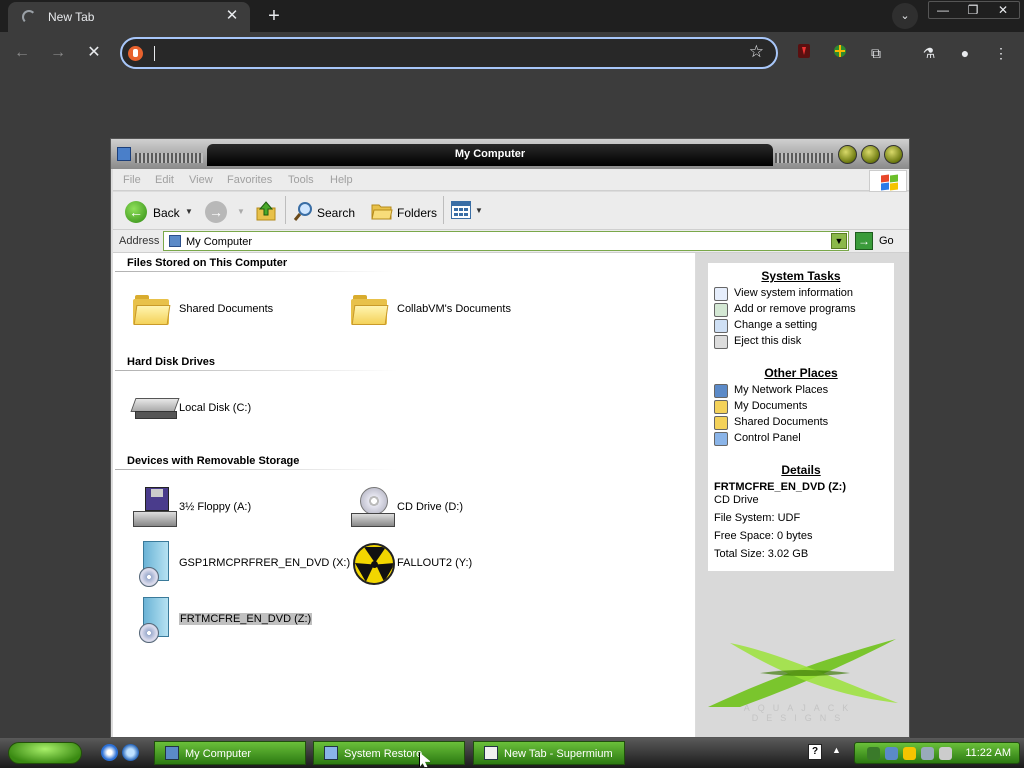 Image resolution: width=1024 pixels, height=768 pixels. I want to click on go-arrow-icon: →, so click(864, 241).